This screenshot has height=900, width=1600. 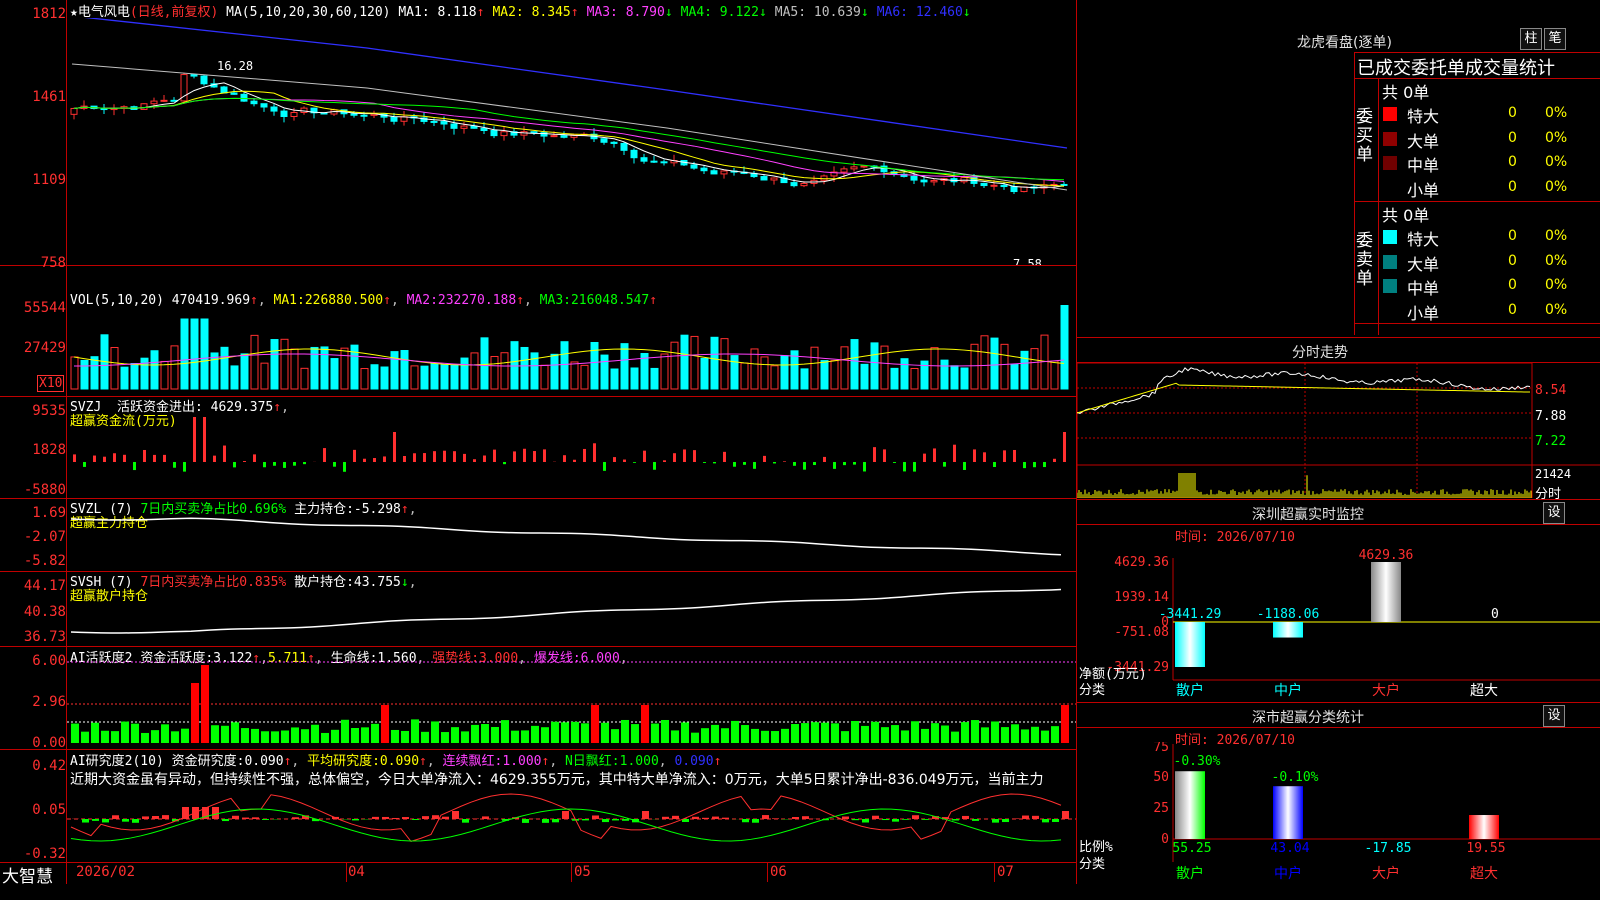 I want to click on ai1-chart, so click(x=571, y=698).